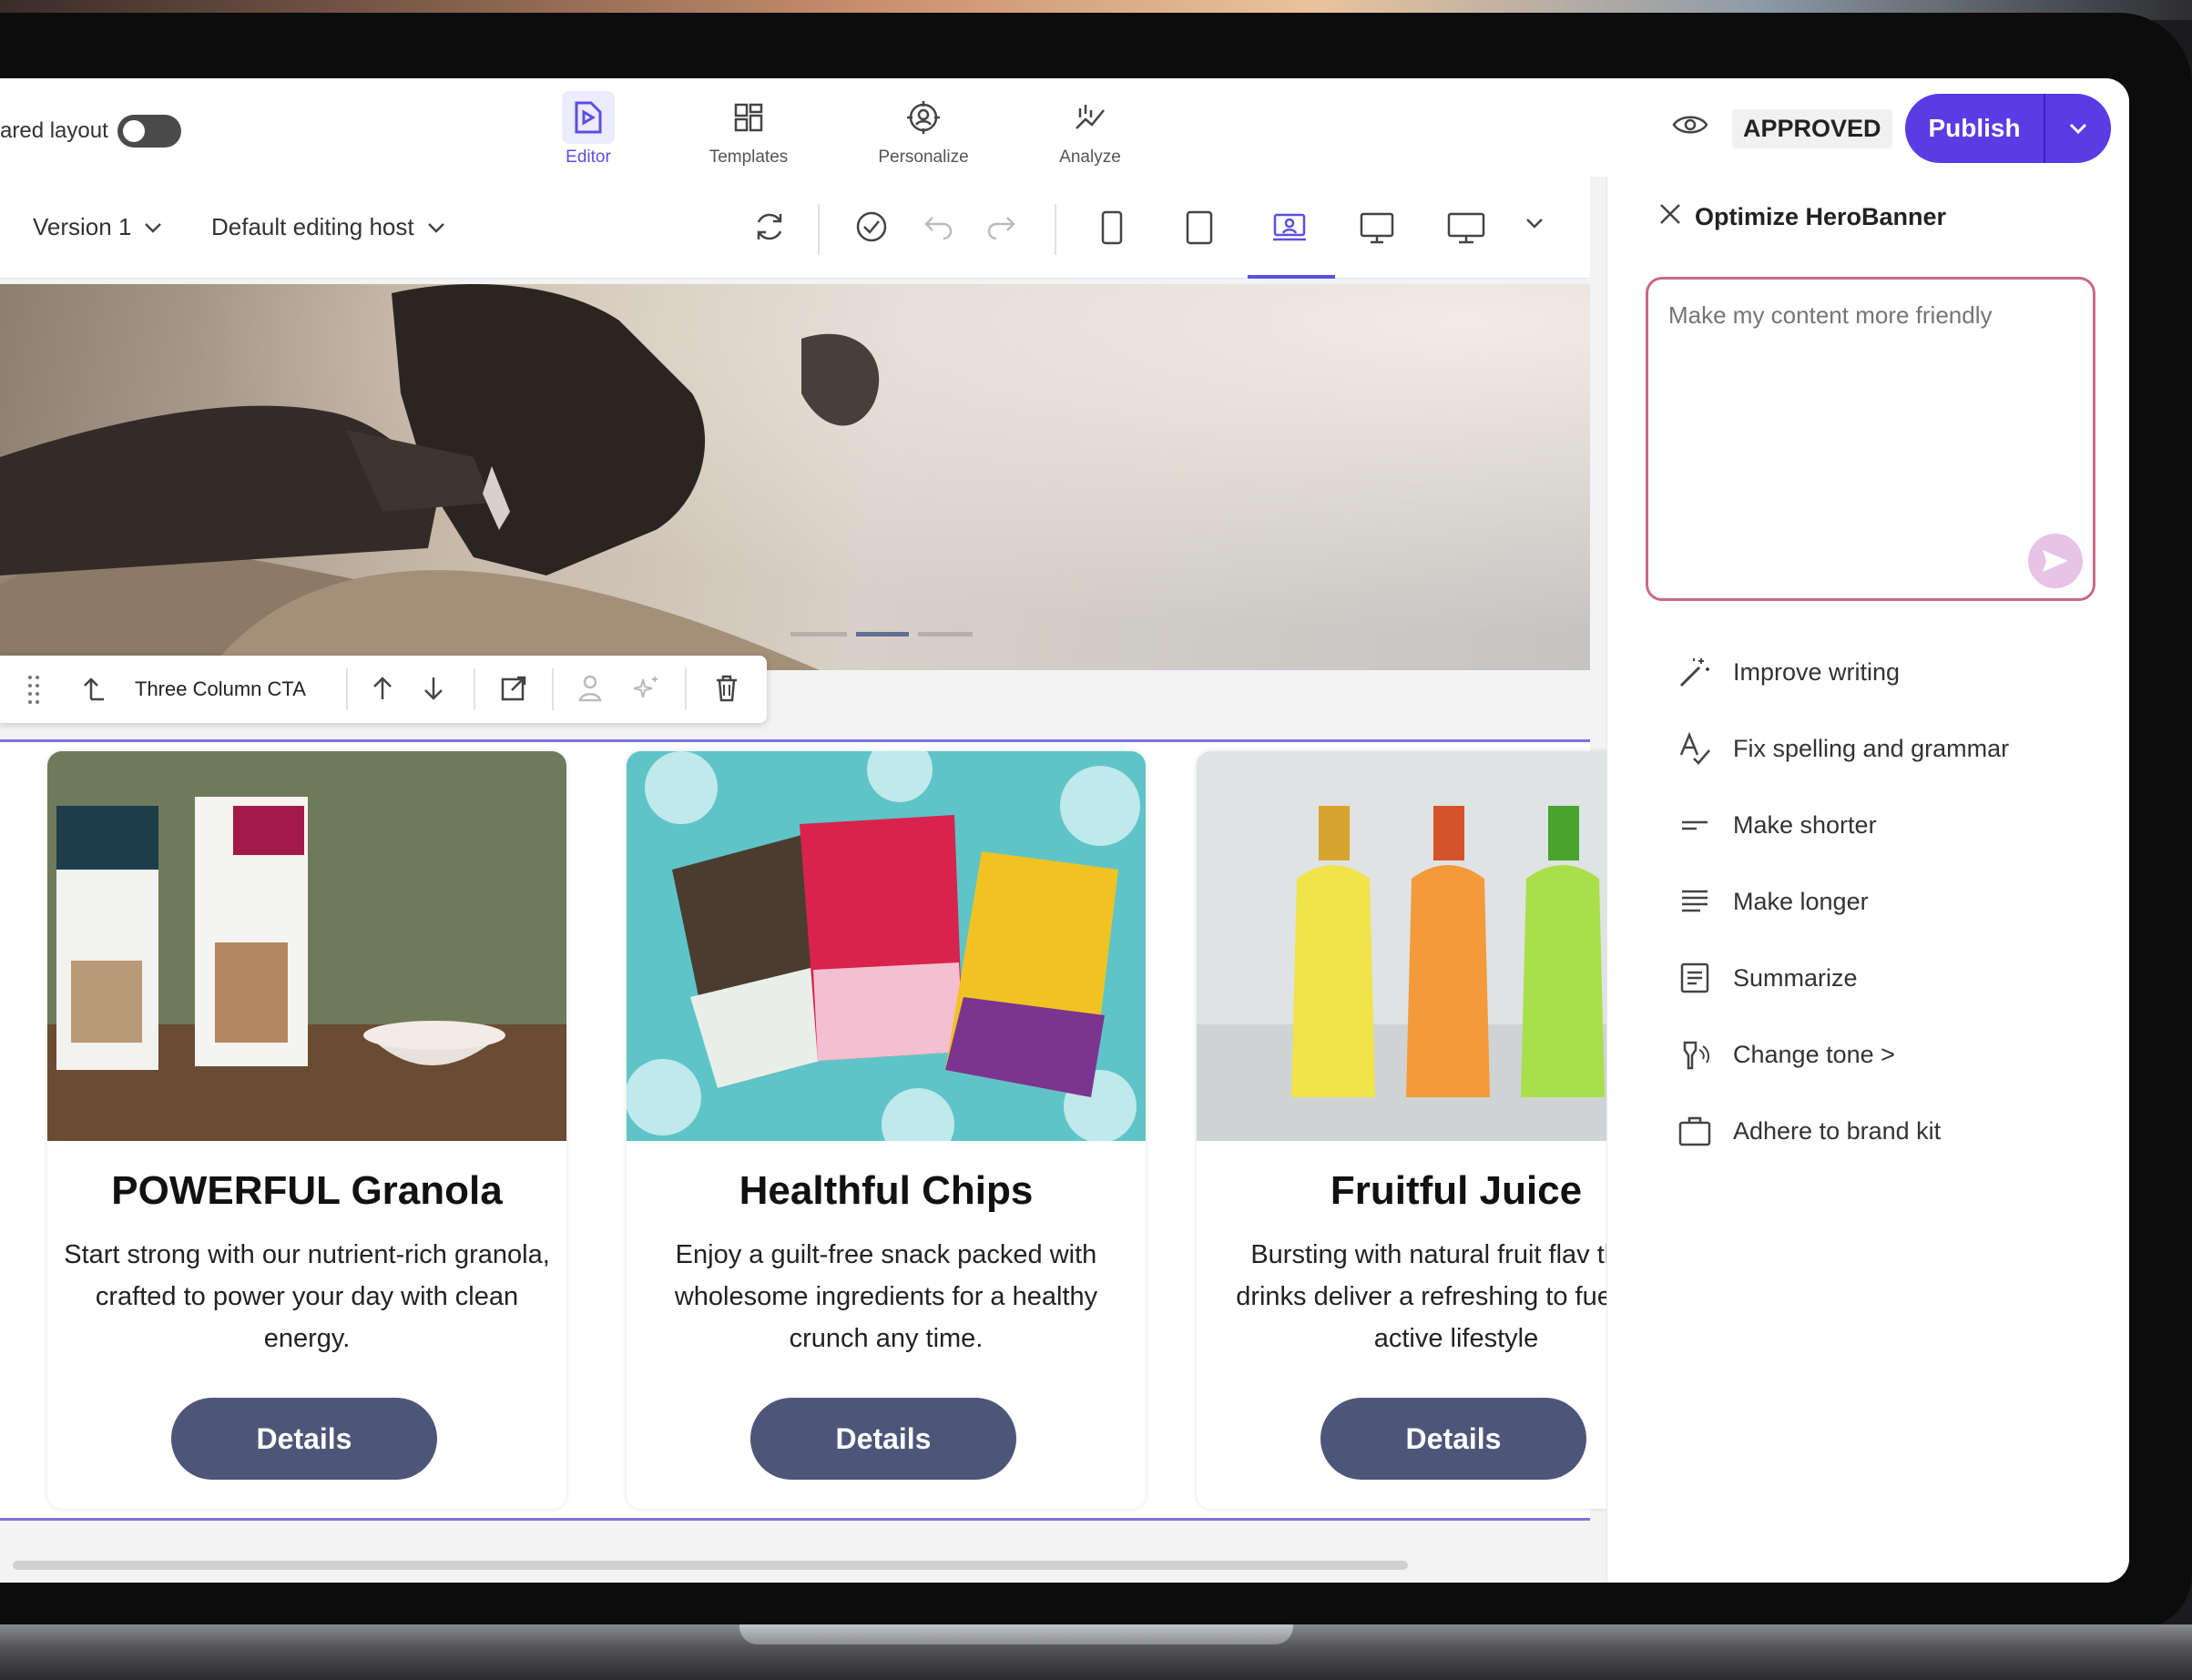 The height and width of the screenshot is (1680, 2192). I want to click on chips-image, so click(886, 946).